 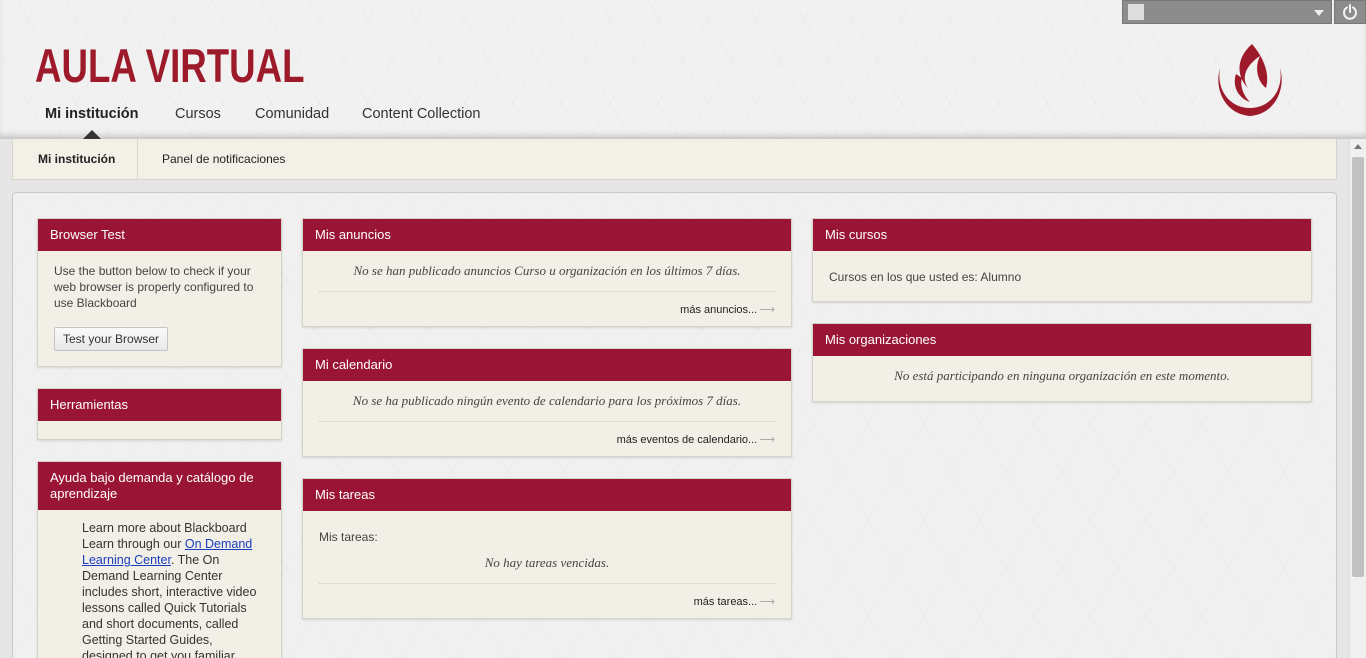 What do you see at coordinates (1358, 146) in the screenshot?
I see `scroll-up-icon` at bounding box center [1358, 146].